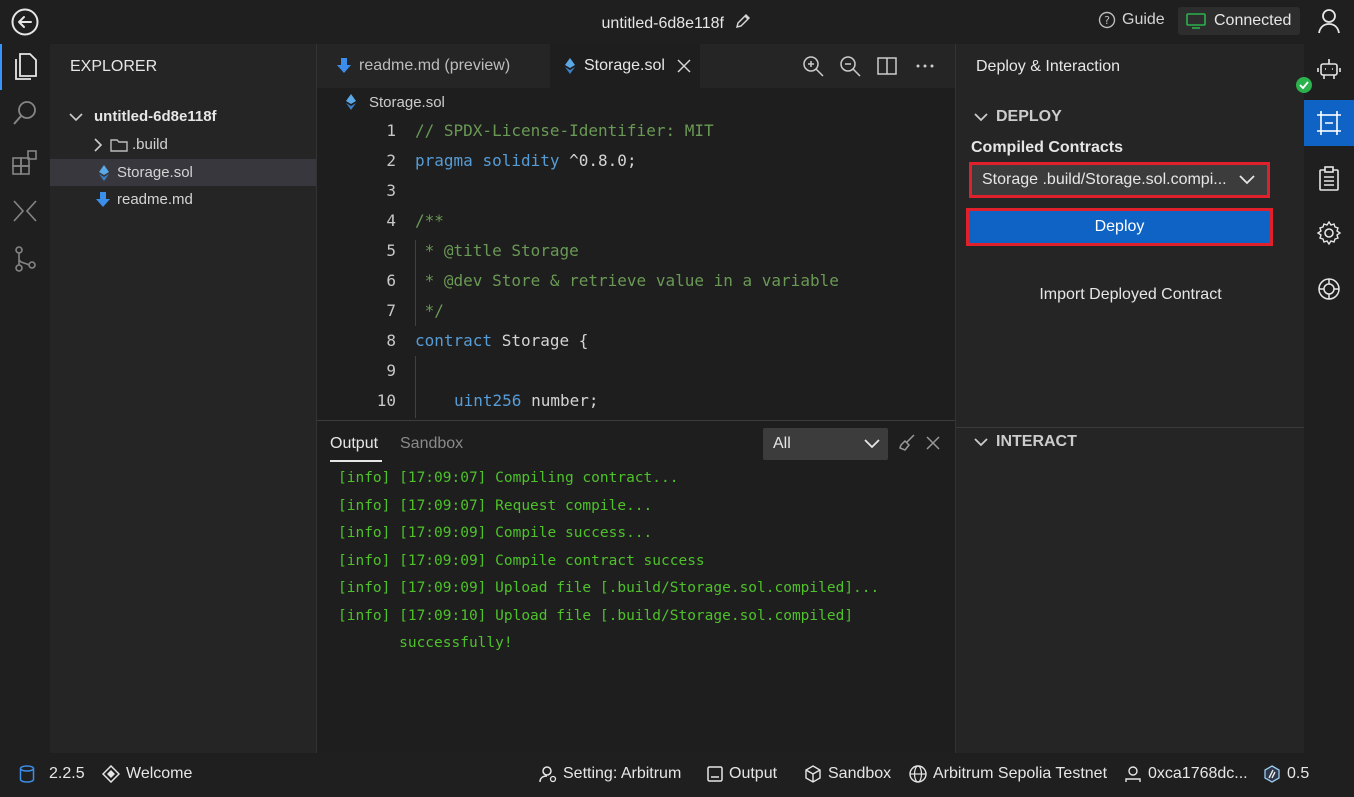  I want to click on tree-item-readme: readme.md, so click(183, 199).